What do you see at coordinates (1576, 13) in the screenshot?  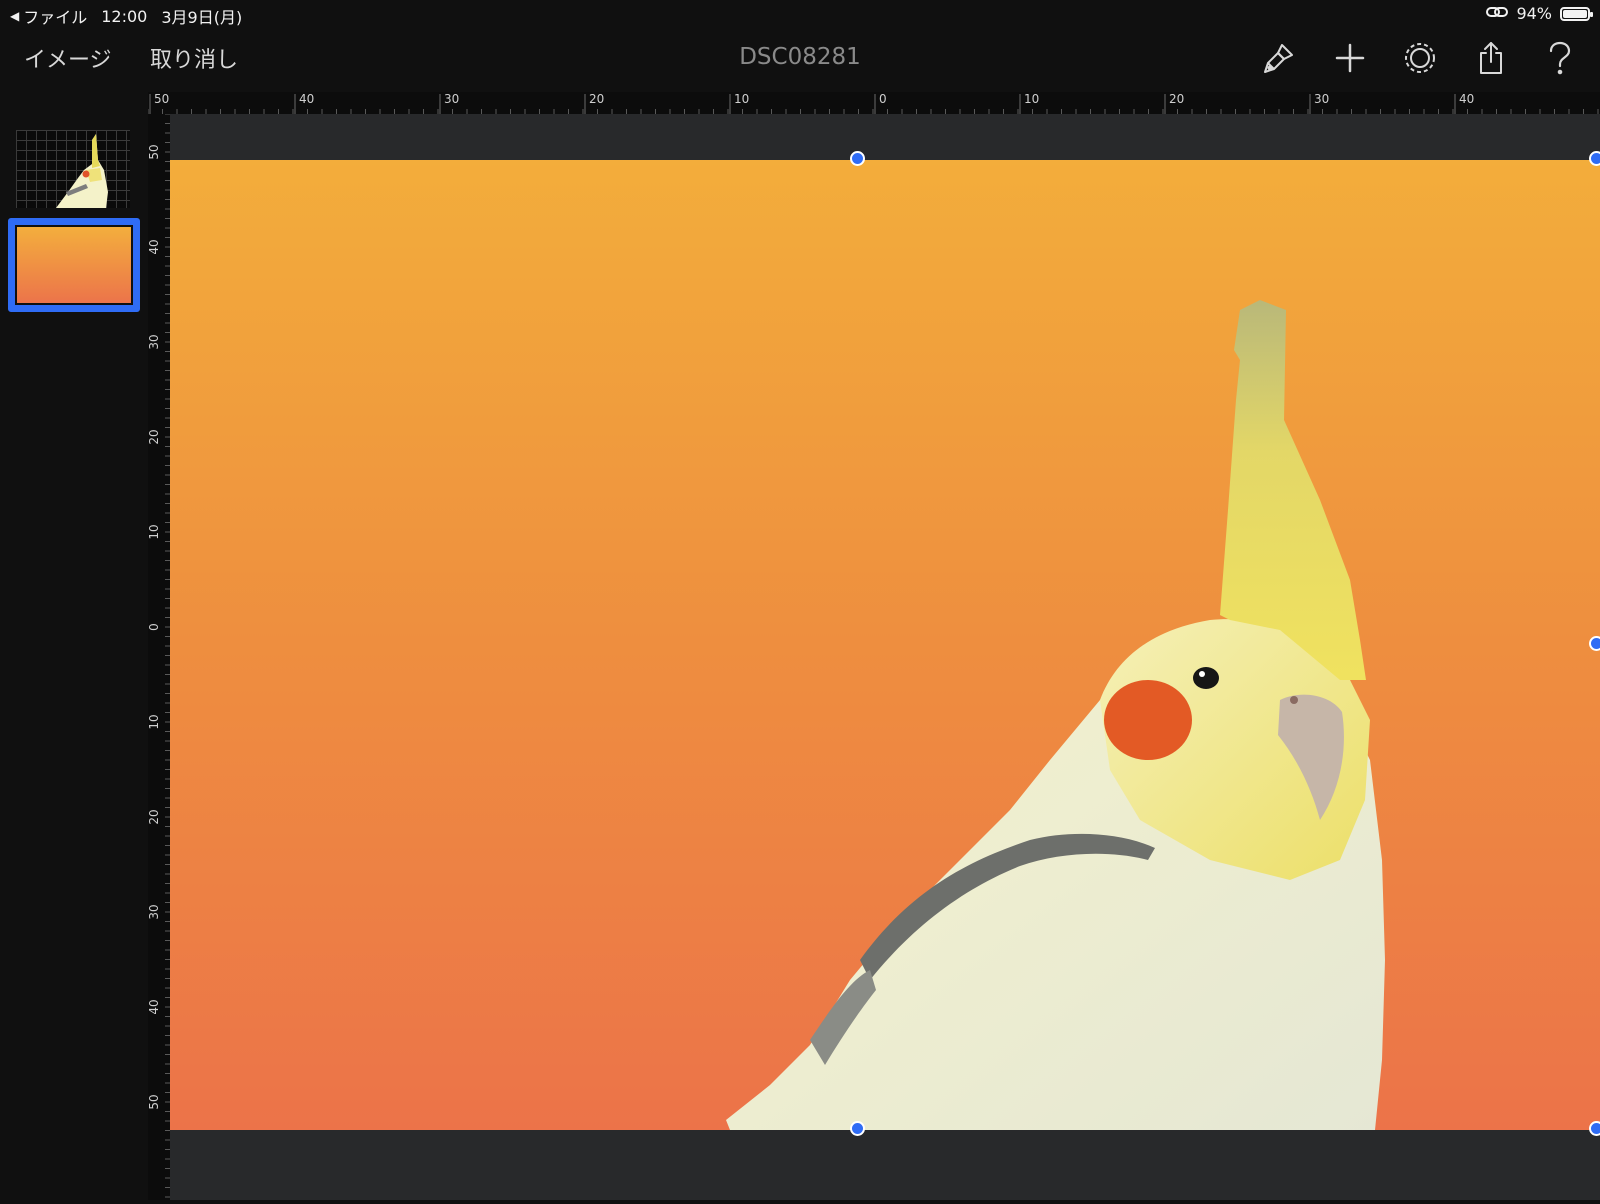 I see `battery-icon` at bounding box center [1576, 13].